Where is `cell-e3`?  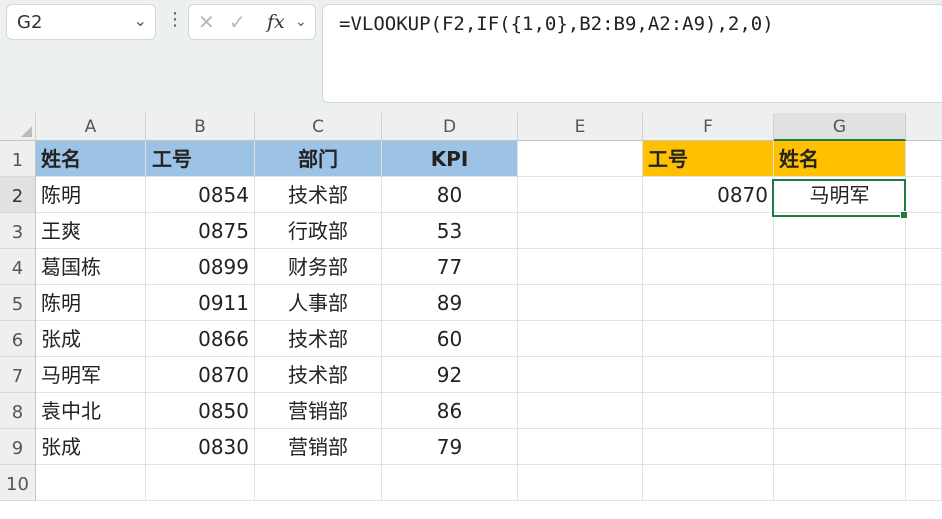
cell-e3 is located at coordinates (580, 231).